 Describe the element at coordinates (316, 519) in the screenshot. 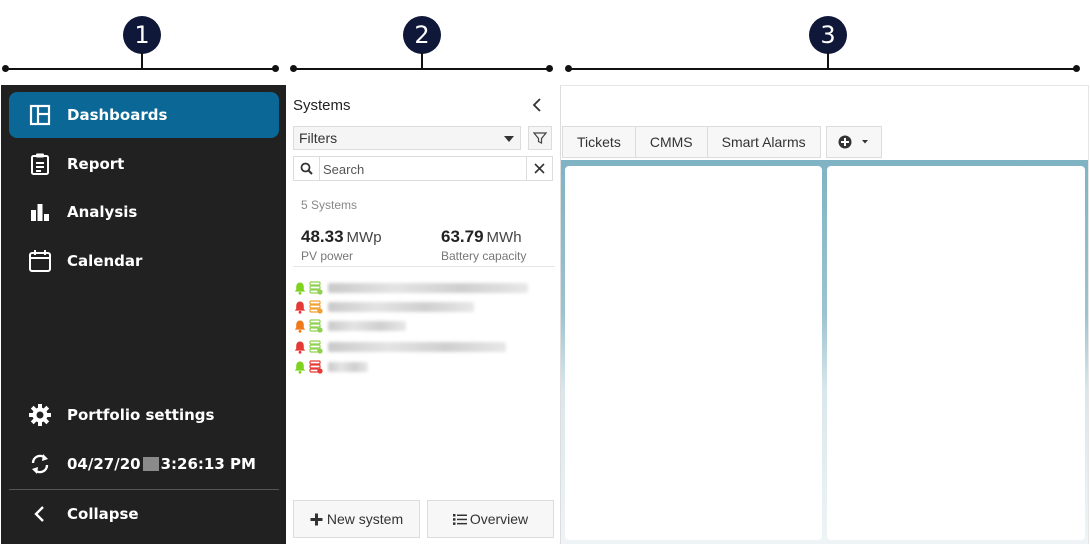

I see `plus-icon` at that location.